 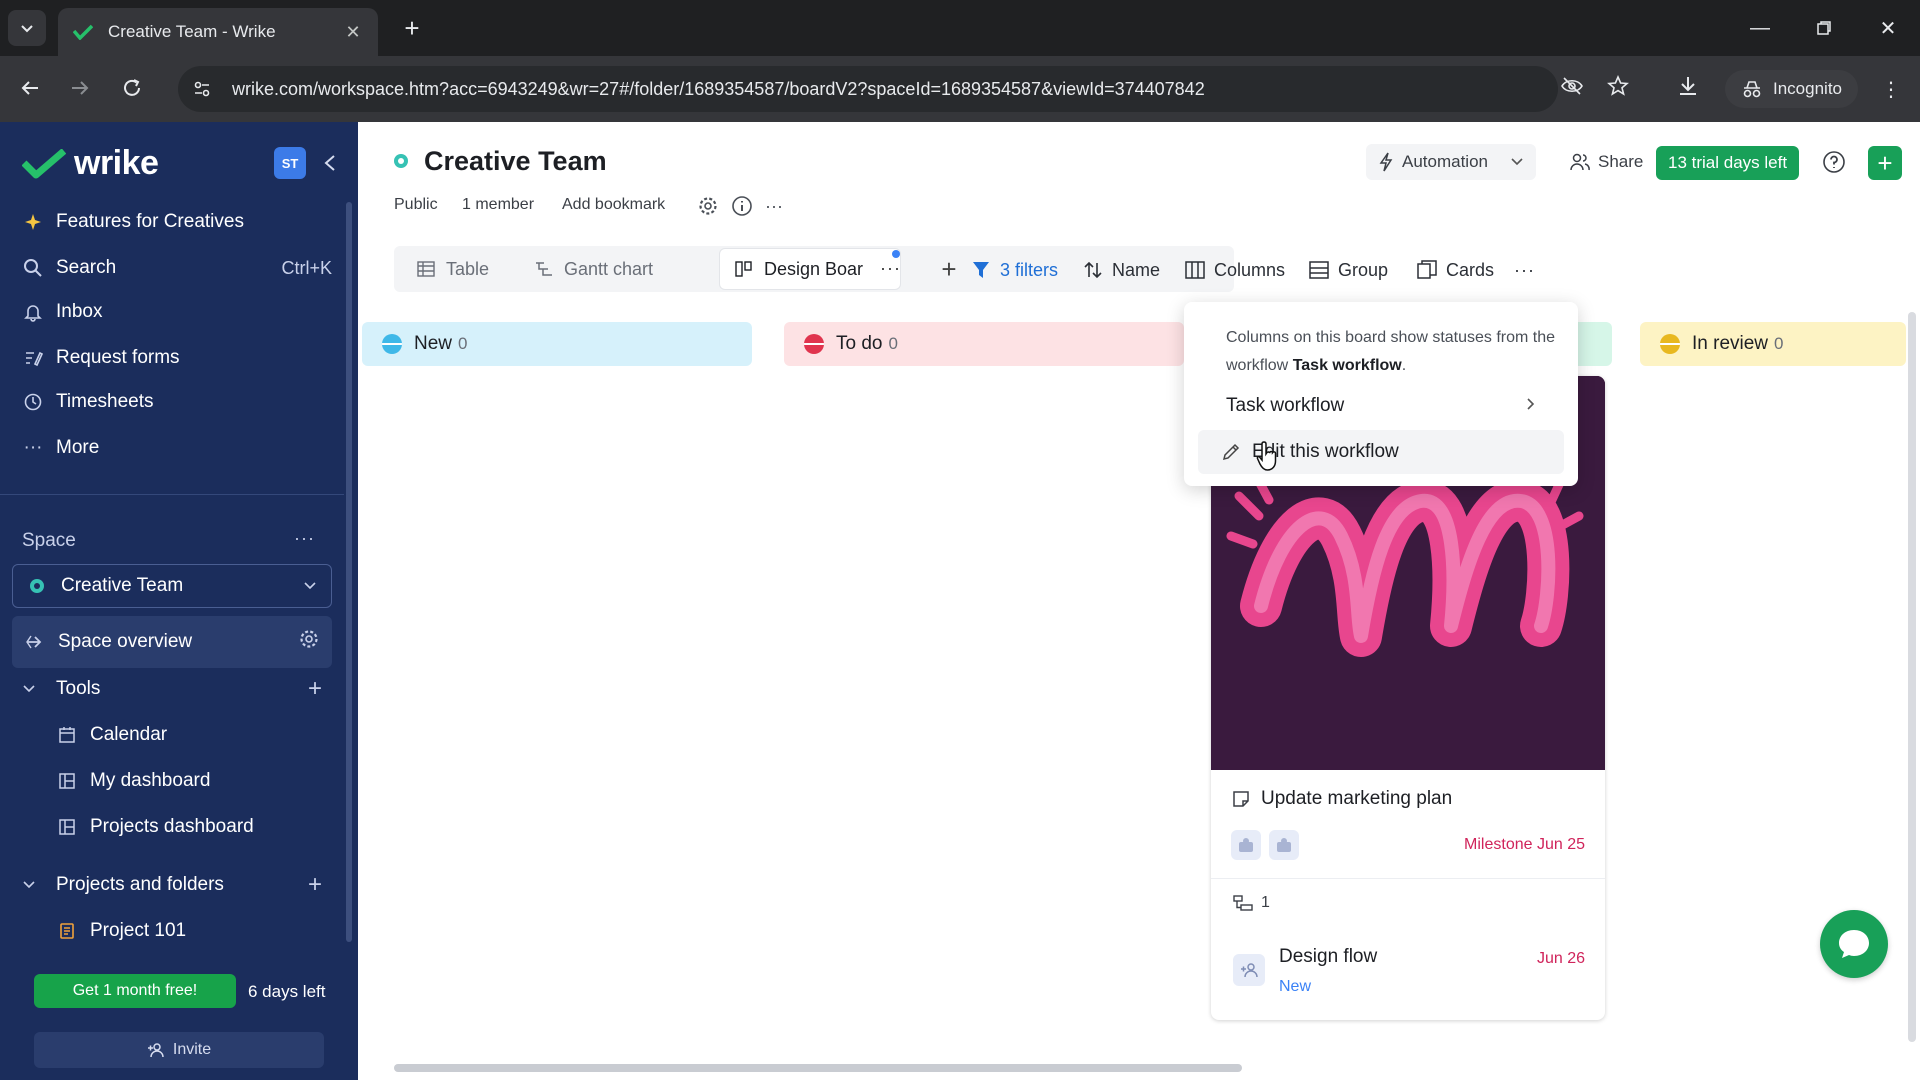 What do you see at coordinates (810, 269) in the screenshot?
I see `tab-design-board: Design Boar` at bounding box center [810, 269].